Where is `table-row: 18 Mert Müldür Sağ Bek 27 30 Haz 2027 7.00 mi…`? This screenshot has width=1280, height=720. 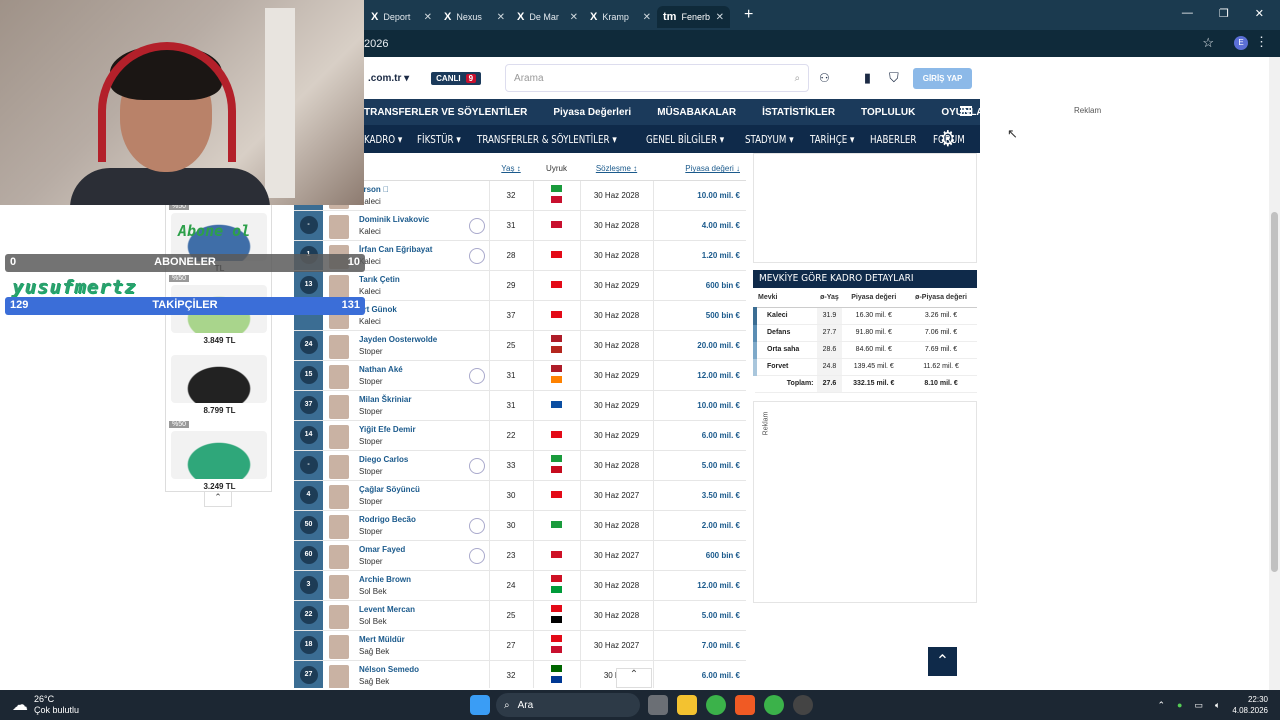
table-row: 18 Mert Müldür Sağ Bek 27 30 Haz 2027 7.00 mi… is located at coordinates (520, 645).